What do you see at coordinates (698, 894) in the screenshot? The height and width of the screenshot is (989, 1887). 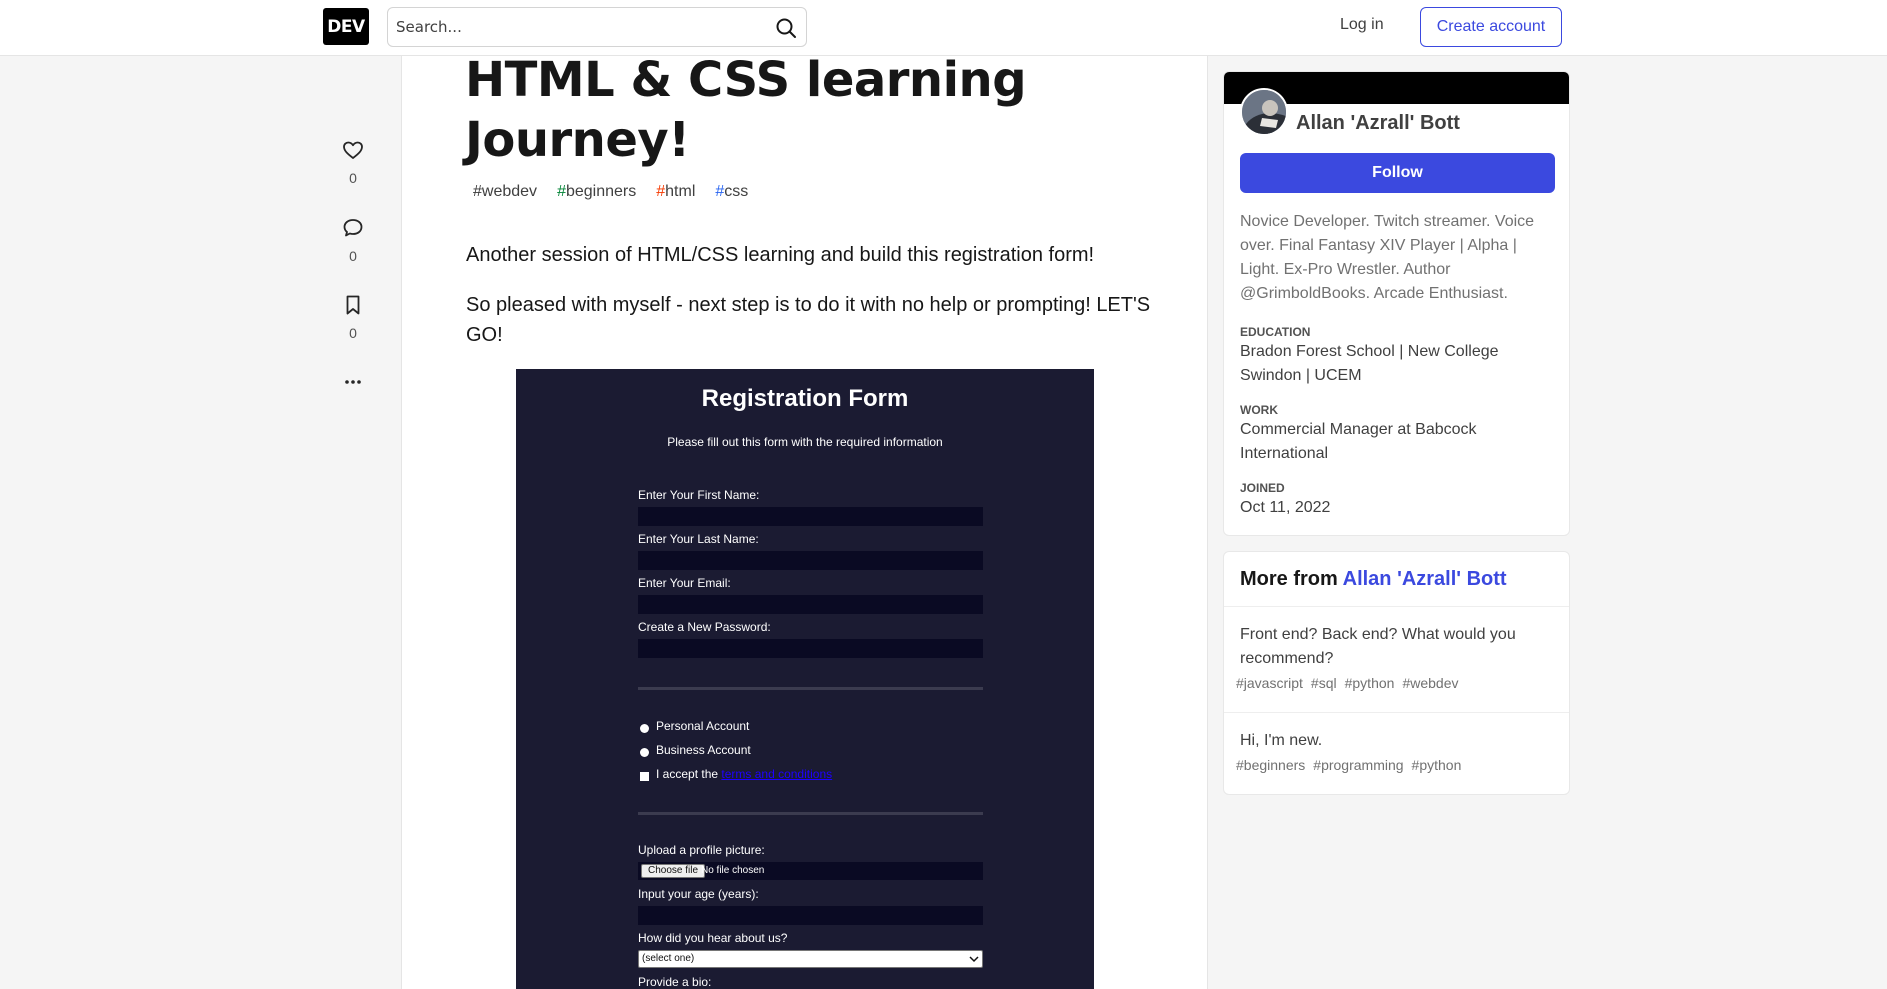 I see `age-label: Input your age (years):` at bounding box center [698, 894].